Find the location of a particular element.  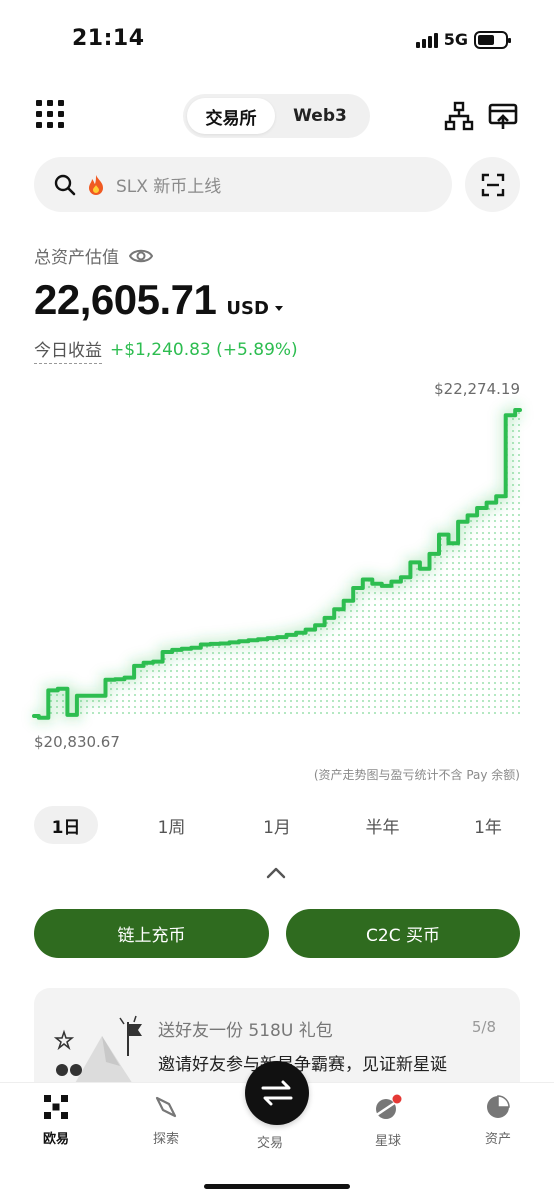

tab-exchange: 交易所 is located at coordinates (231, 116).